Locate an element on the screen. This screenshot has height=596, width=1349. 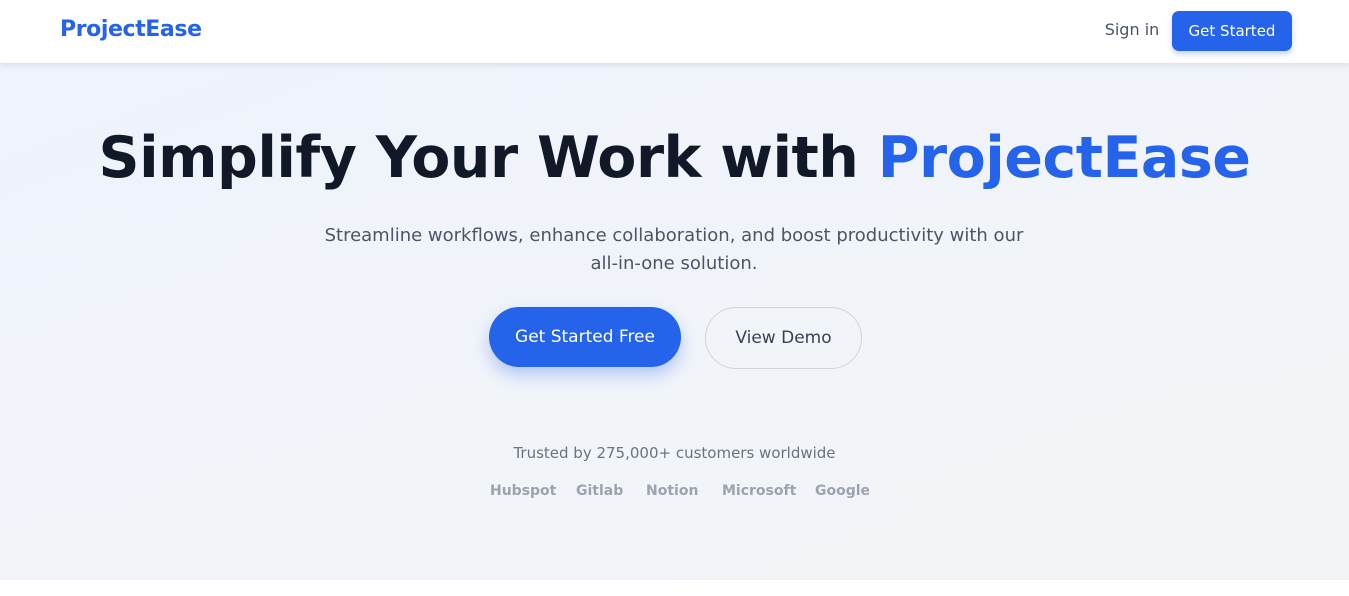
below-hero is located at coordinates (674, 588).